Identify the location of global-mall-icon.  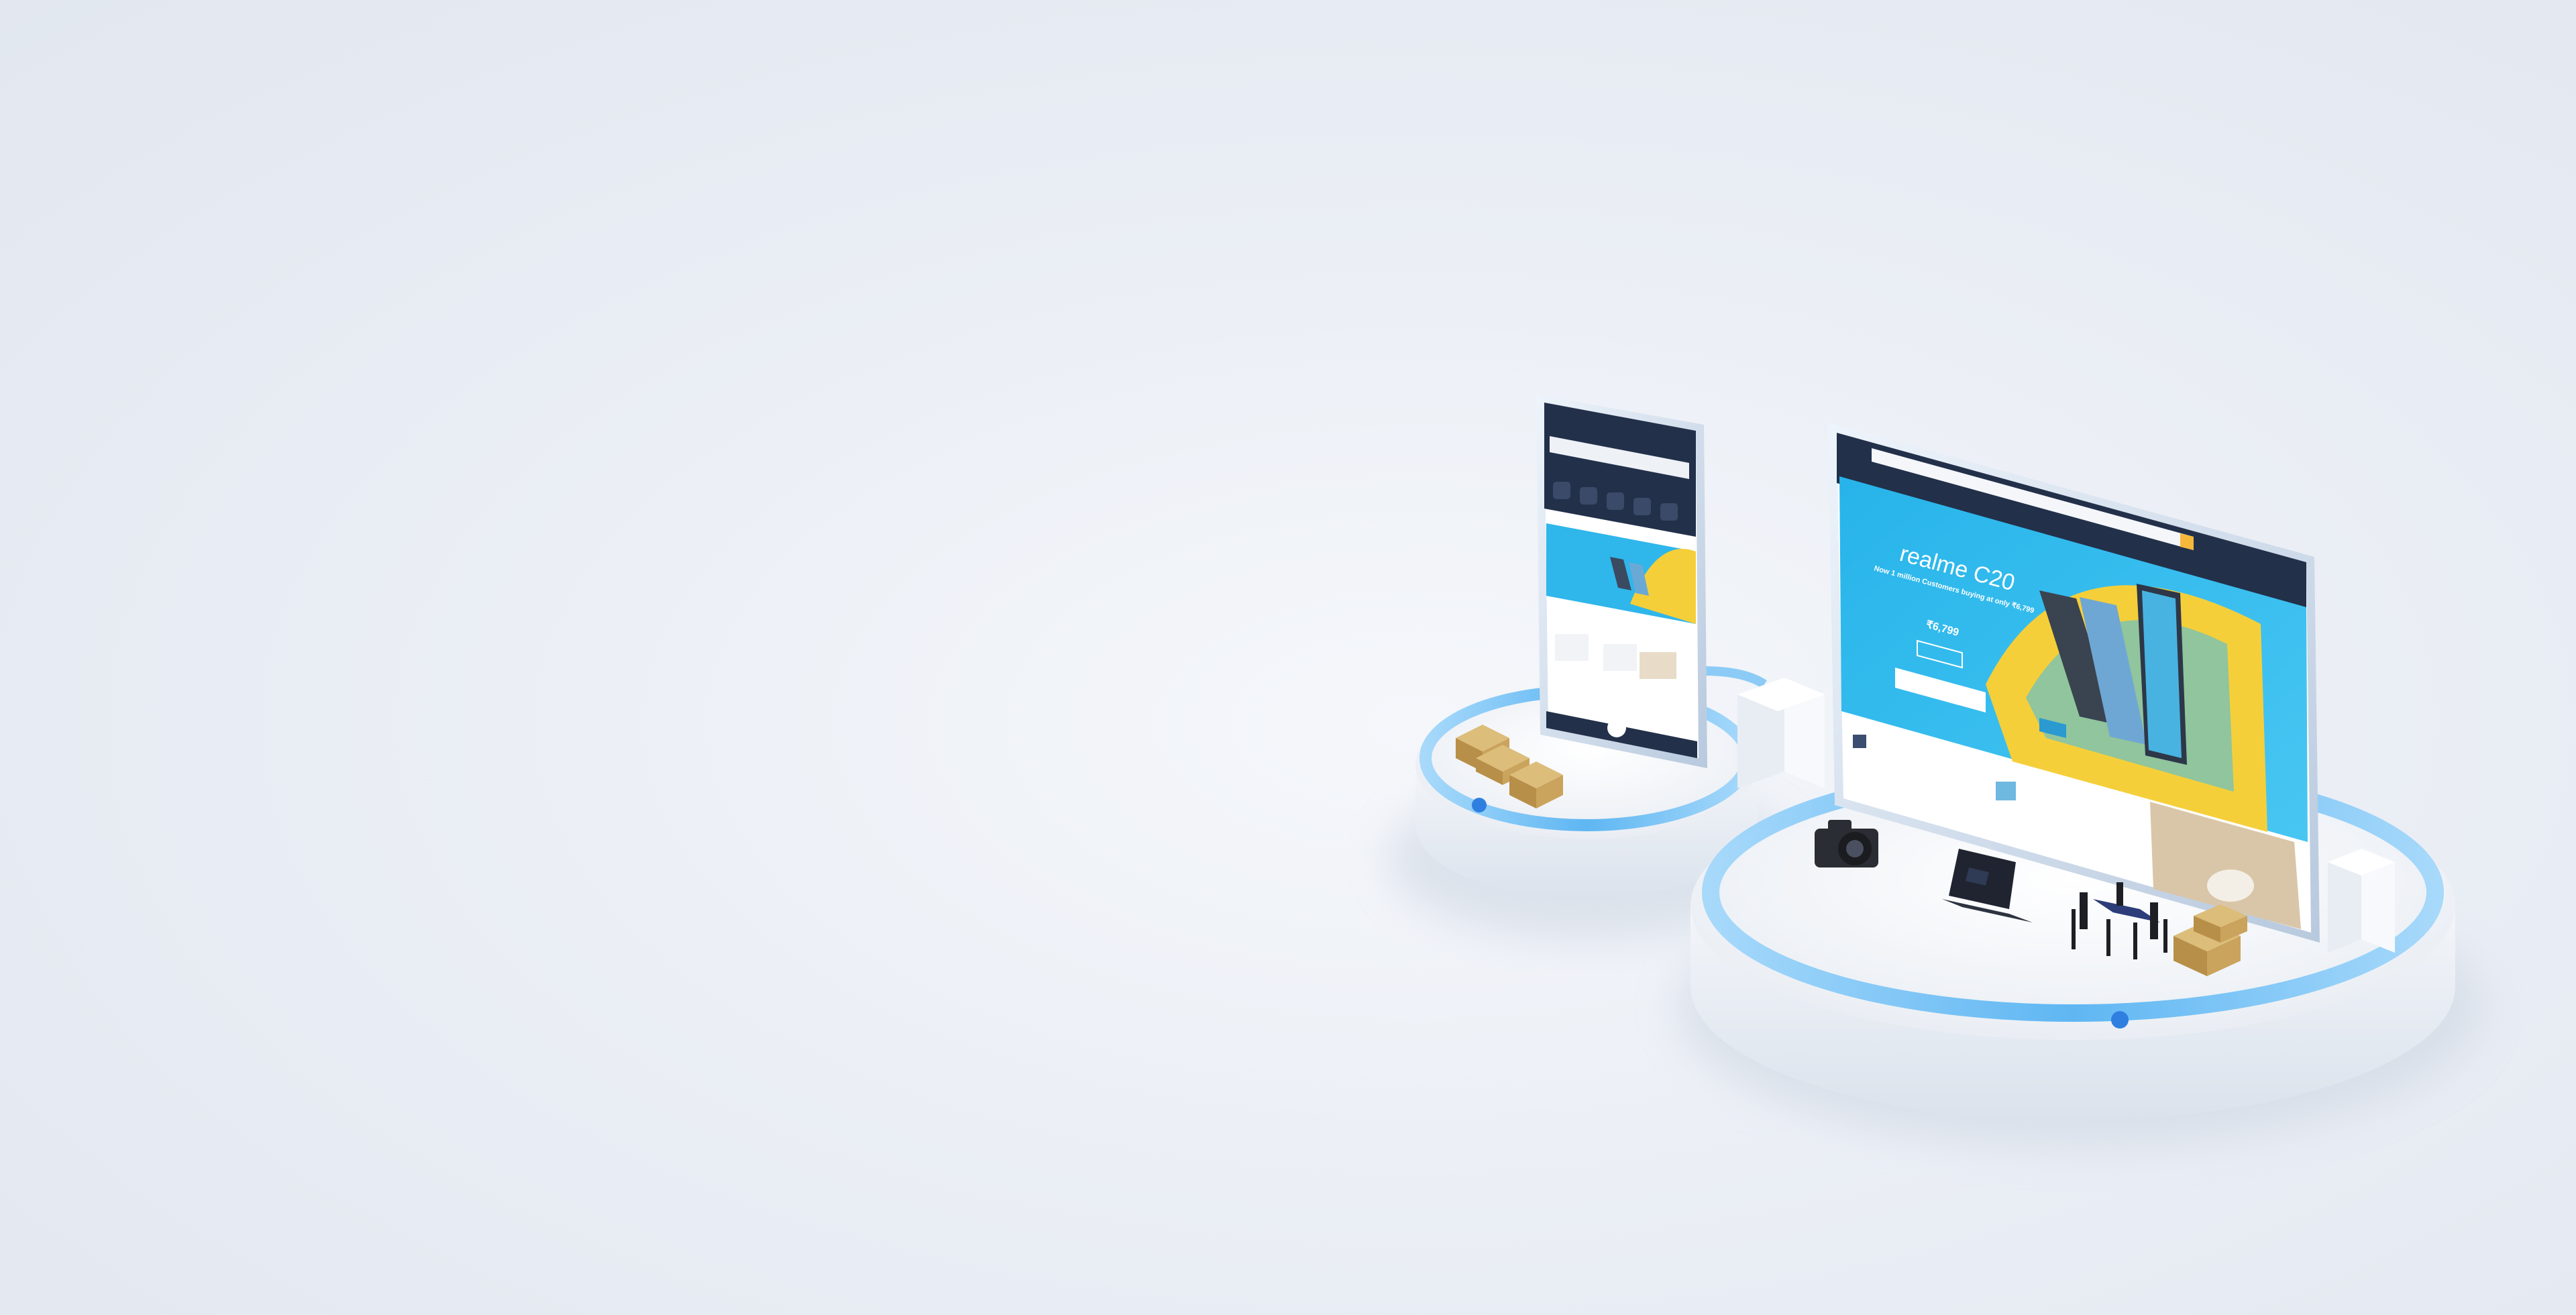
(1642, 506).